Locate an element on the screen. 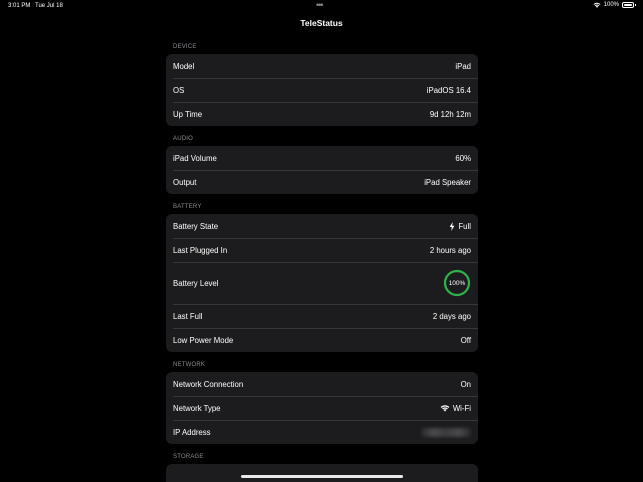 The image size is (643, 482). row-last-full: Last Full 2 days ago is located at coordinates (322, 316).